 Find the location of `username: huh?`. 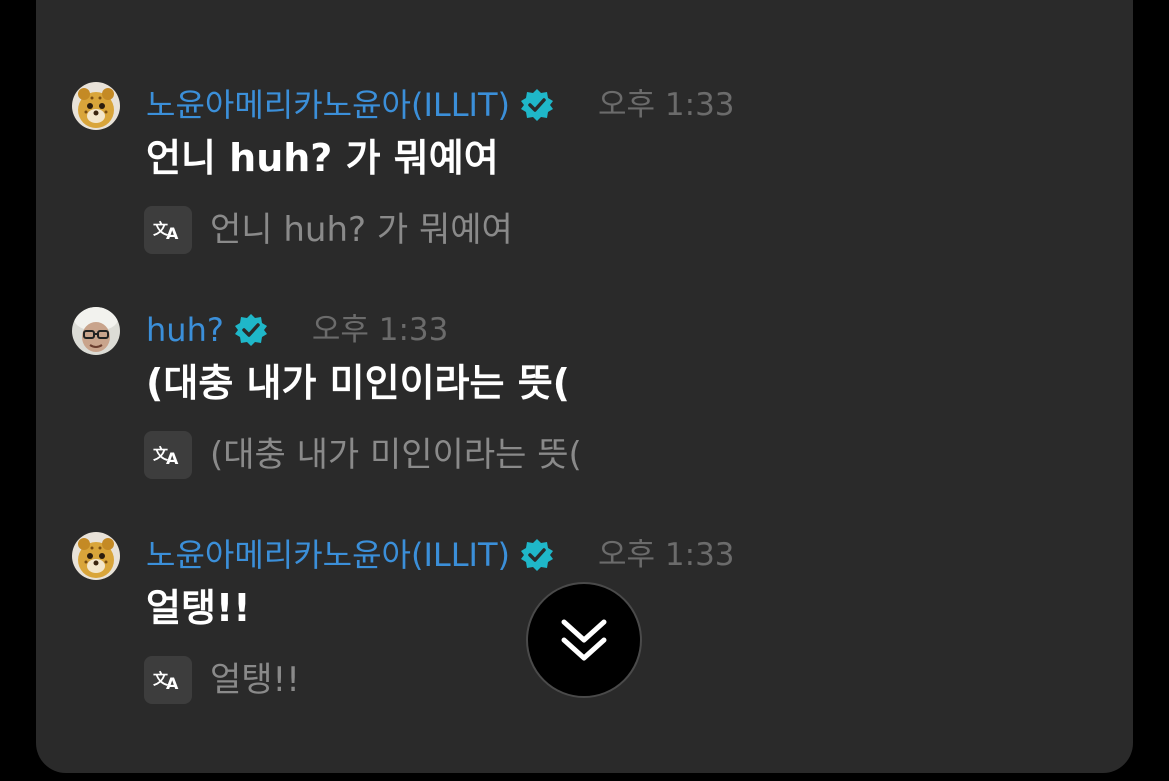

username: huh? is located at coordinates (185, 330).